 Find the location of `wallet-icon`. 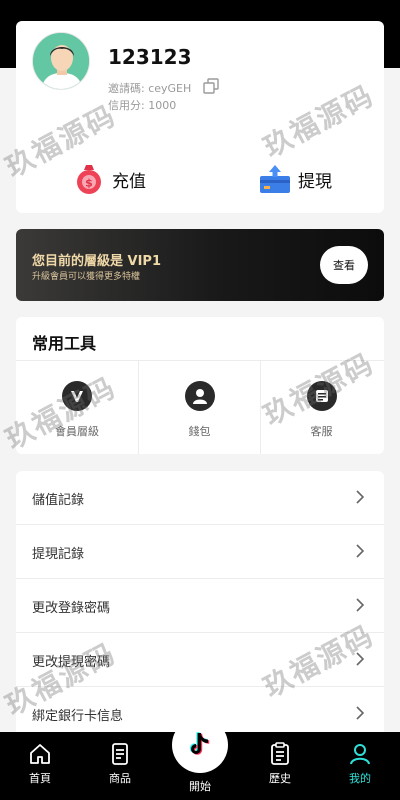

wallet-icon is located at coordinates (199, 396).